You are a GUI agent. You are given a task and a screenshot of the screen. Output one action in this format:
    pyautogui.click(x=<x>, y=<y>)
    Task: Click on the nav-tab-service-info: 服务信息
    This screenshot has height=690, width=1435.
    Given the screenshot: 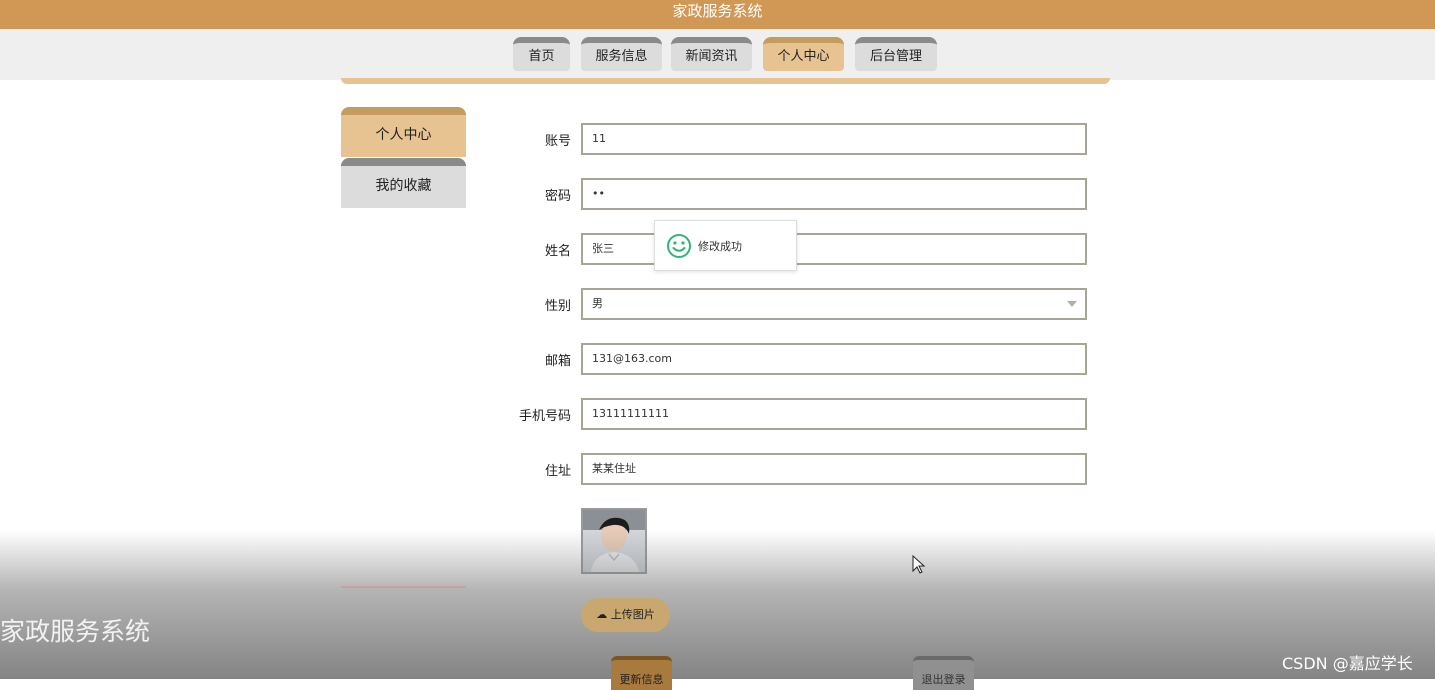 What is the action you would take?
    pyautogui.click(x=621, y=54)
    